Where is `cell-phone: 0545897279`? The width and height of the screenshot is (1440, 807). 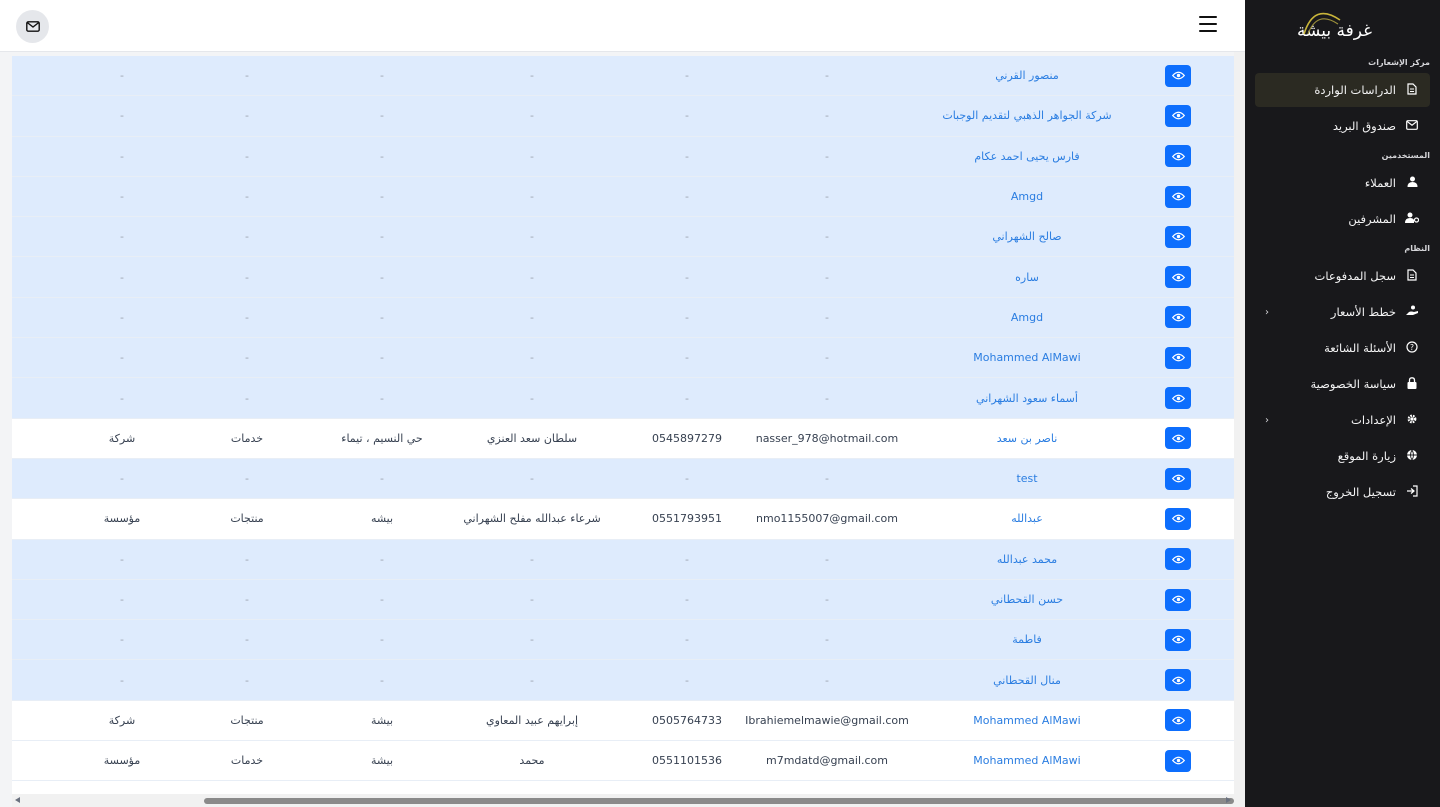
cell-phone: 0545897279 is located at coordinates (687, 438).